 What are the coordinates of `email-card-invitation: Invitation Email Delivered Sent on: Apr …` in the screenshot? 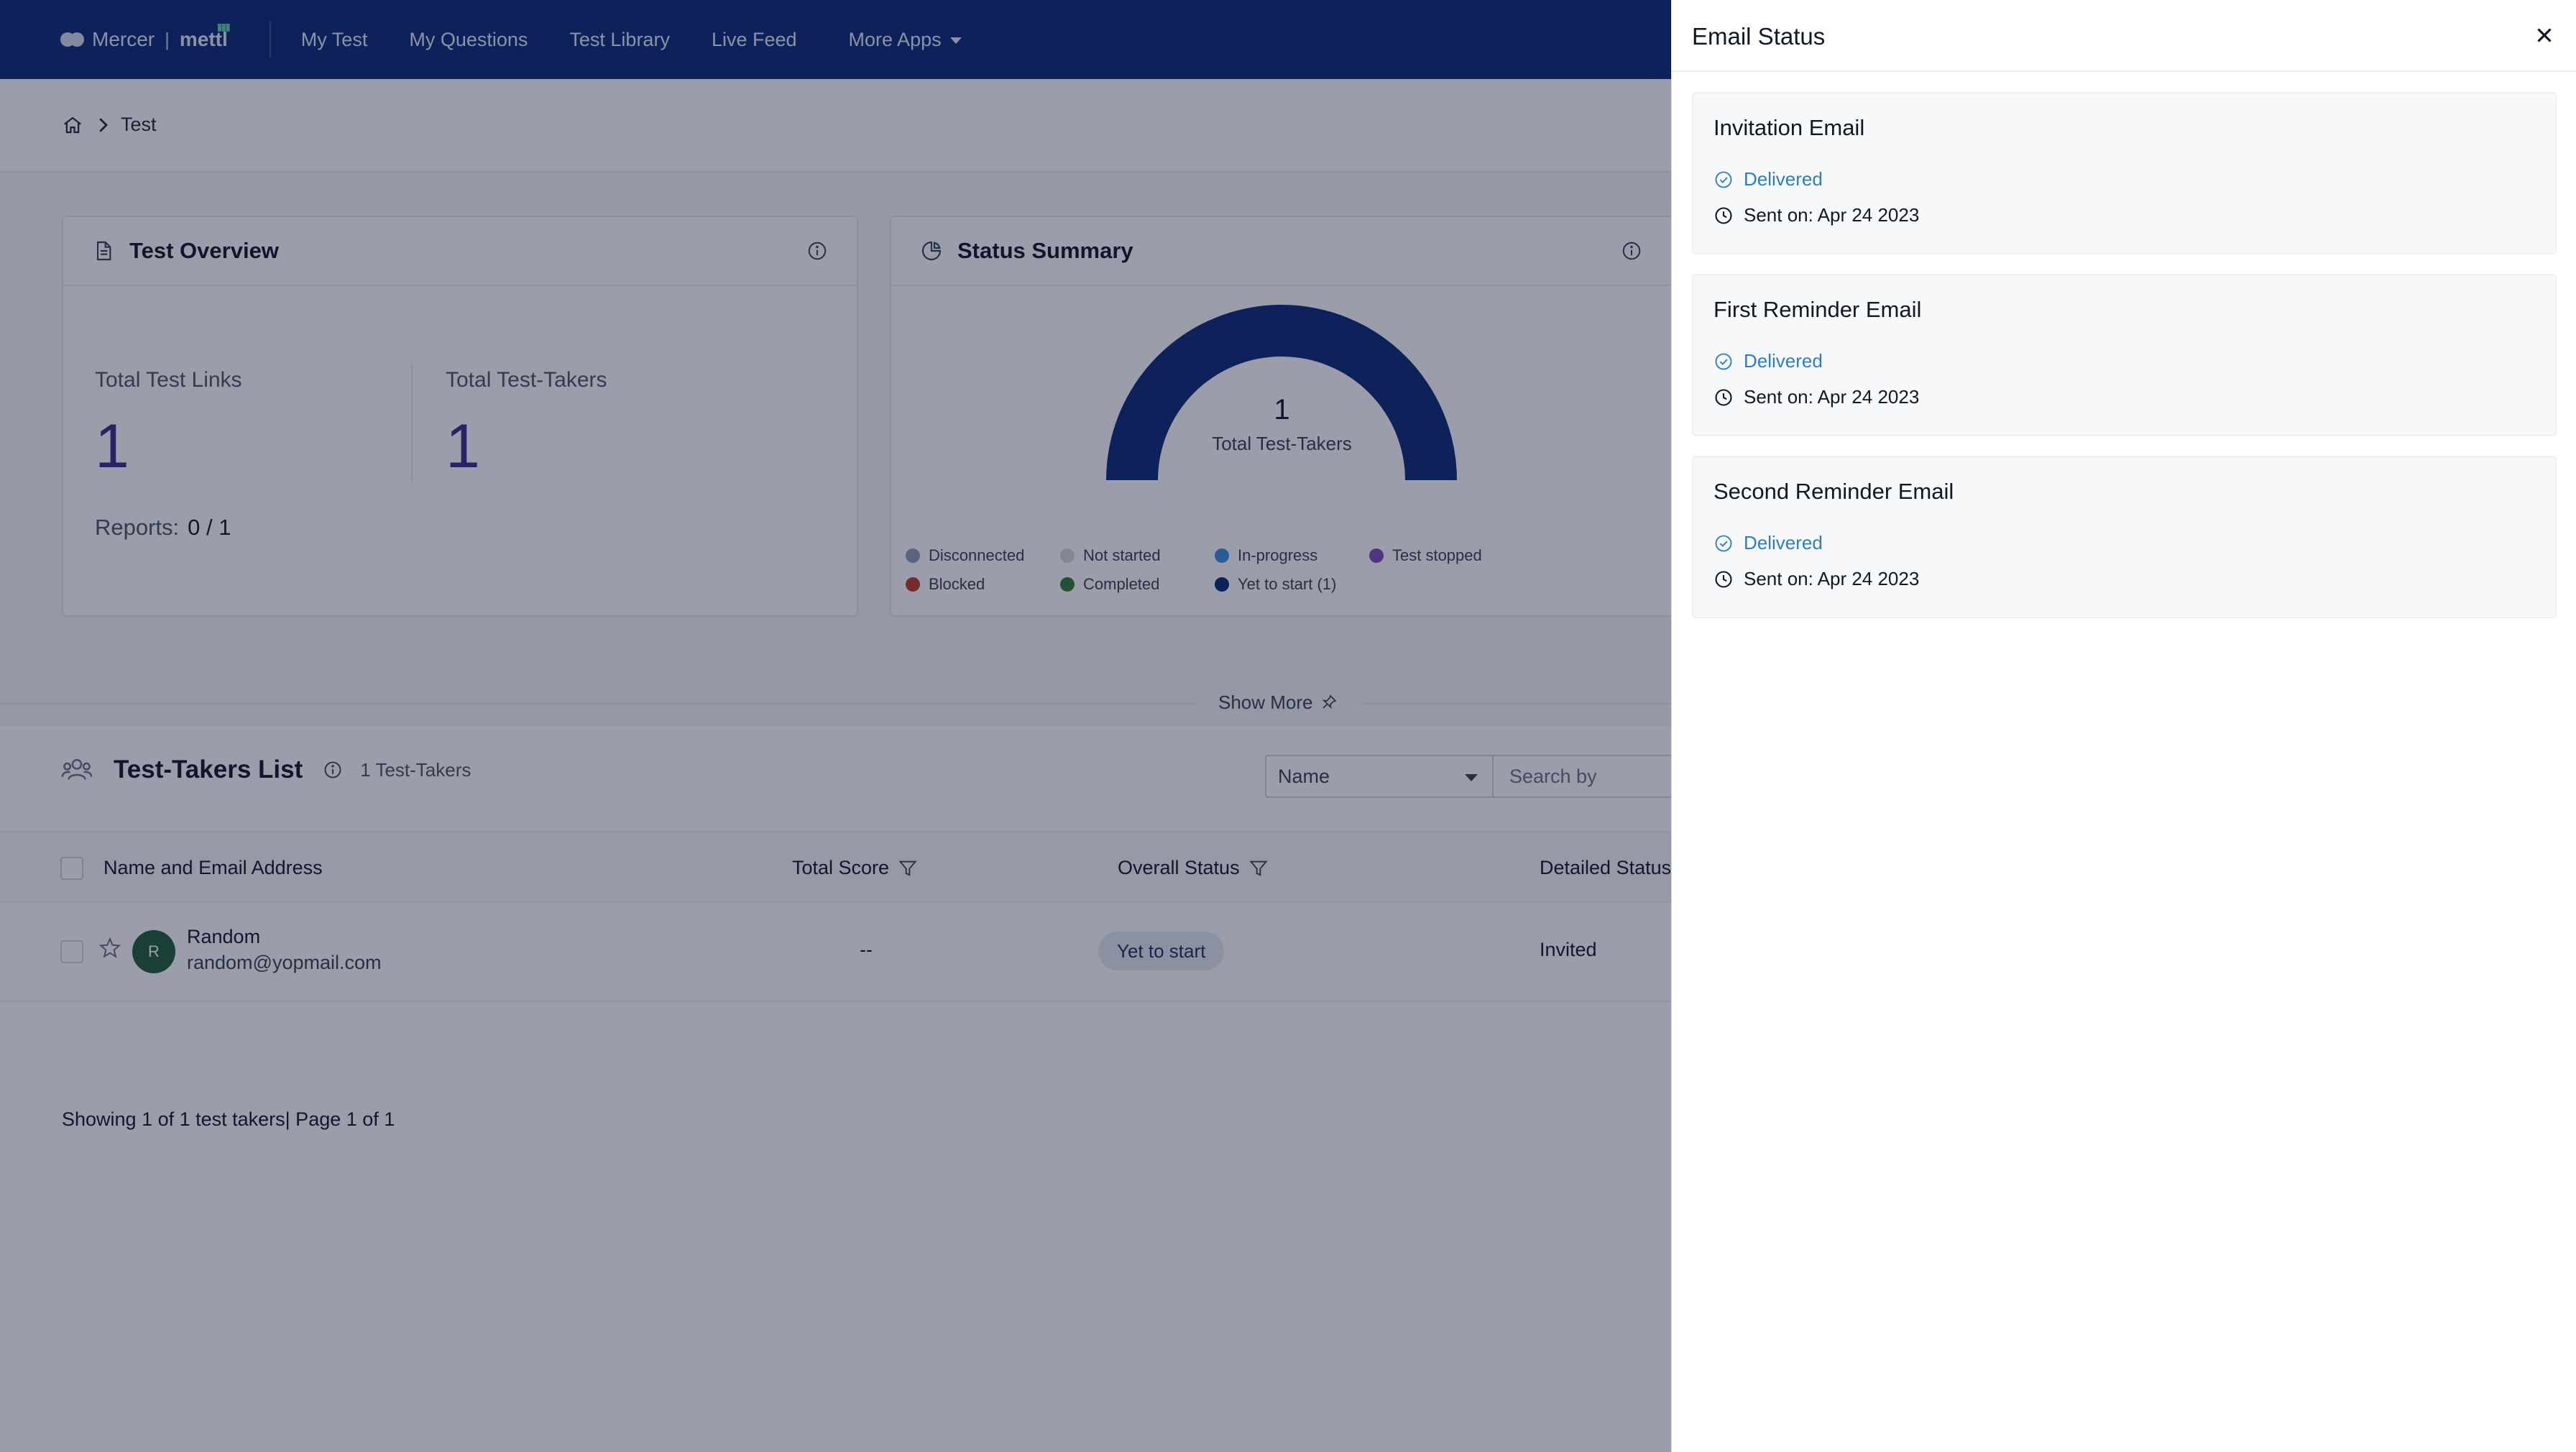 It's located at (2124, 173).